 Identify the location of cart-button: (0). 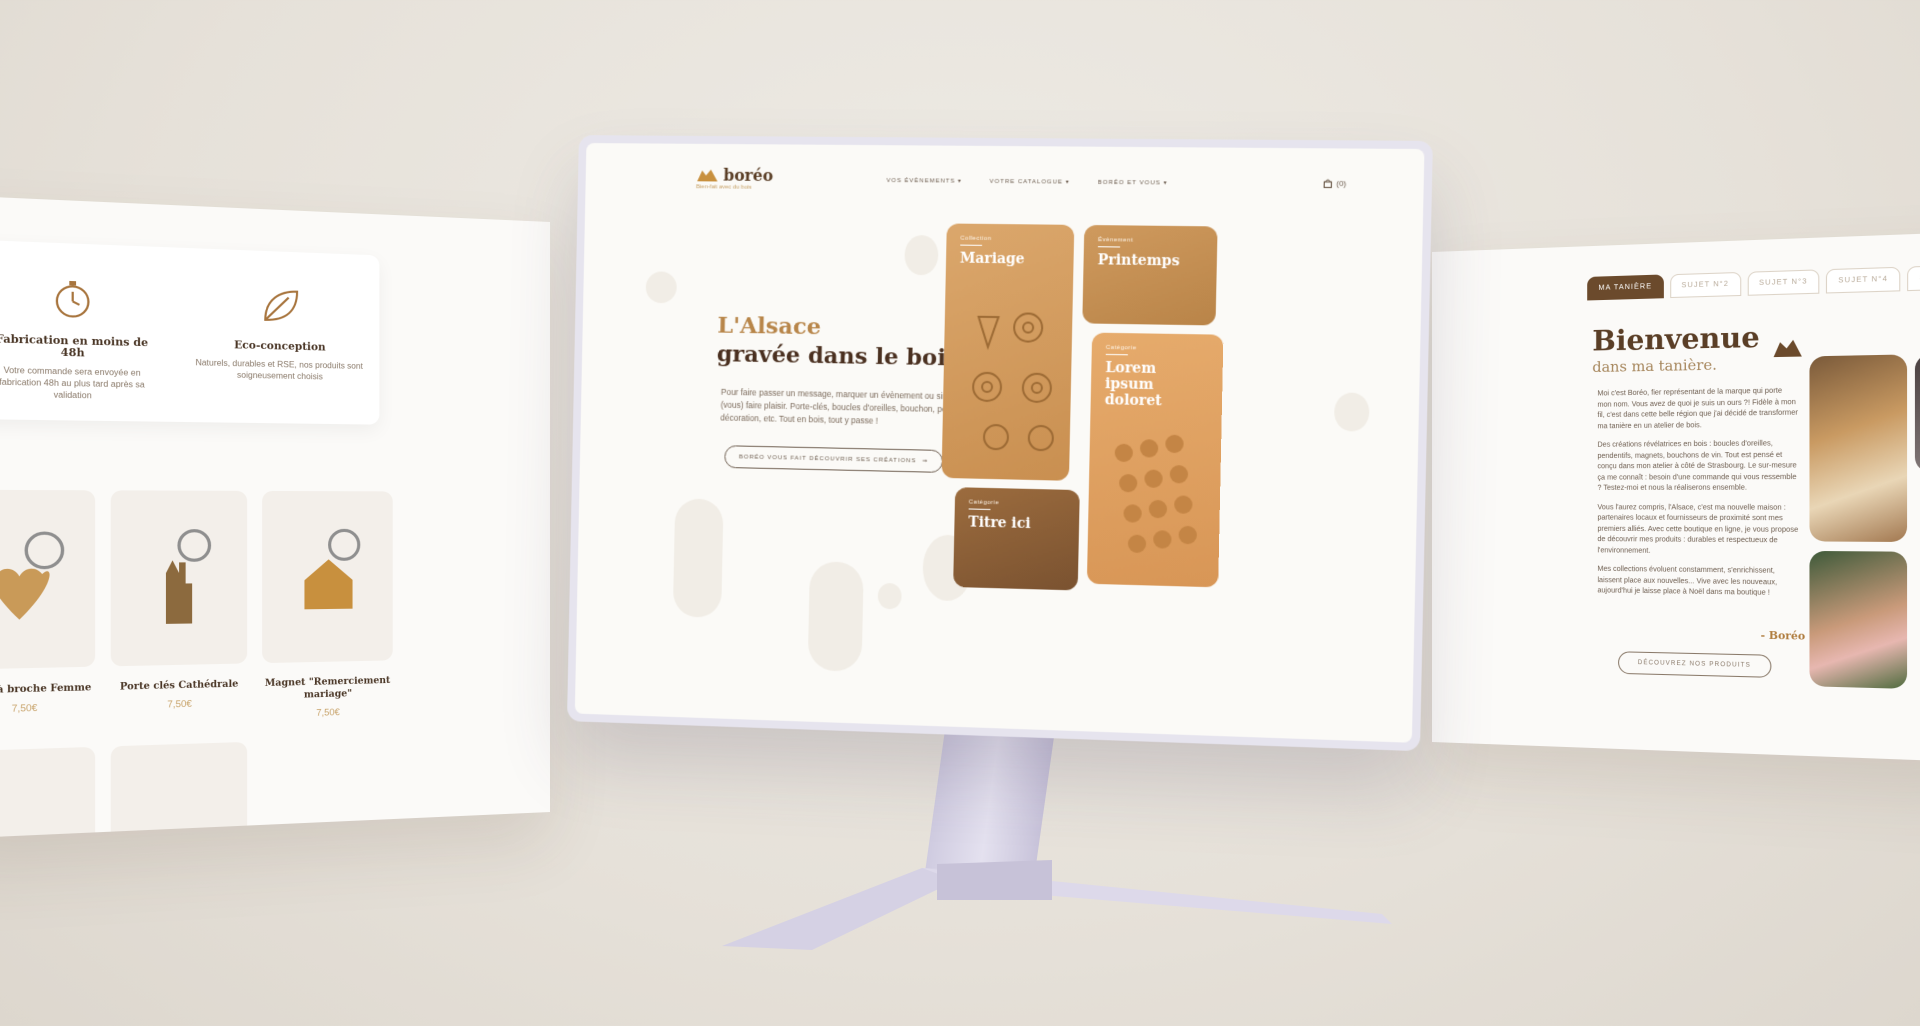
(1335, 183).